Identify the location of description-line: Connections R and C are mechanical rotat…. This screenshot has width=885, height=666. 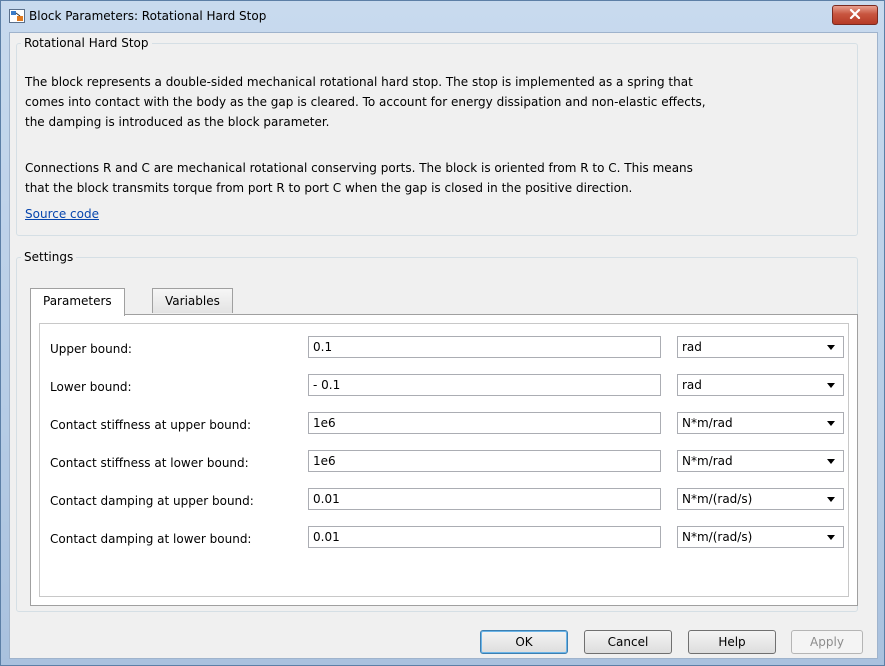
(359, 168).